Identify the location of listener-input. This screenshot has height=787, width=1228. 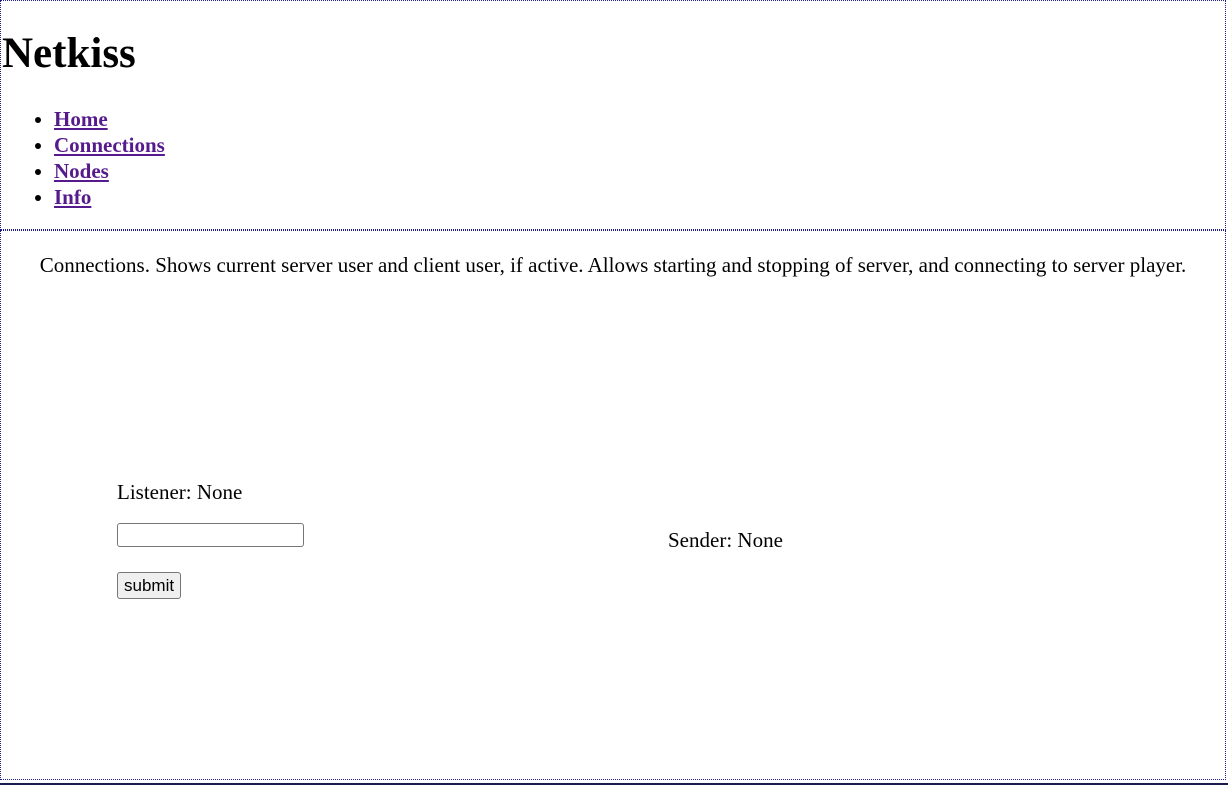
(210, 535).